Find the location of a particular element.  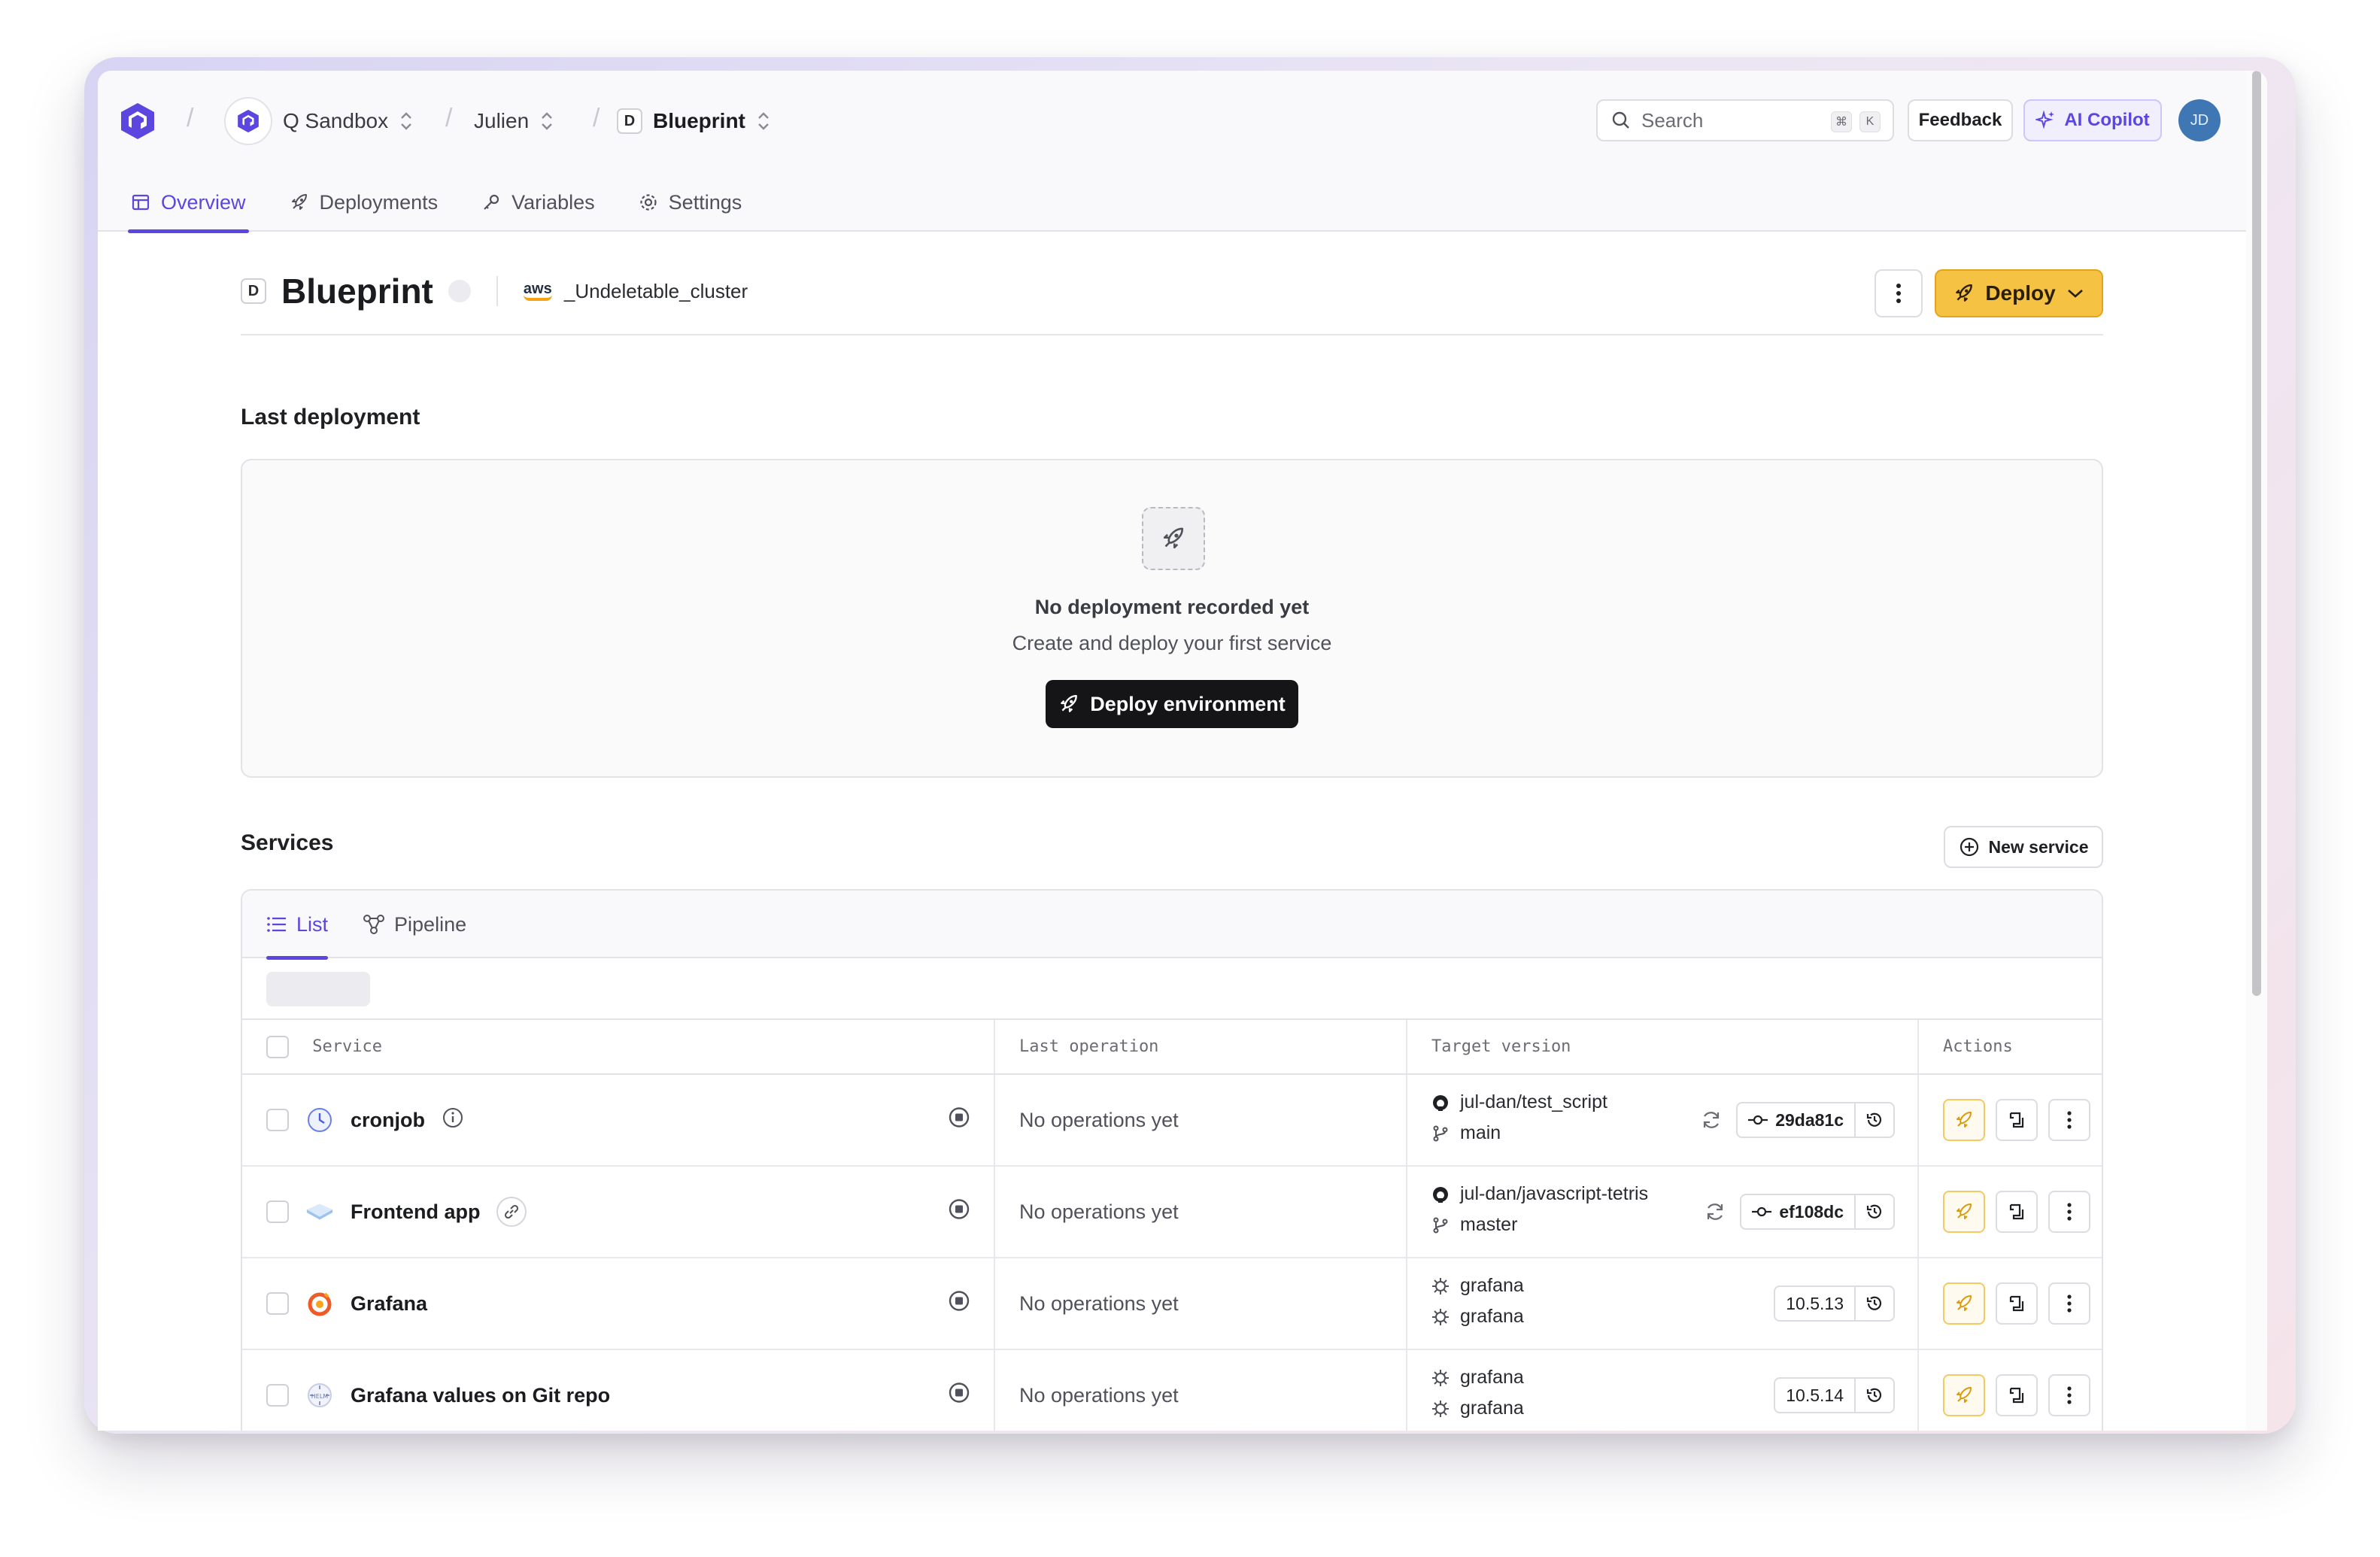

cluster-info: aws _Undeletable_cluster is located at coordinates (635, 291).